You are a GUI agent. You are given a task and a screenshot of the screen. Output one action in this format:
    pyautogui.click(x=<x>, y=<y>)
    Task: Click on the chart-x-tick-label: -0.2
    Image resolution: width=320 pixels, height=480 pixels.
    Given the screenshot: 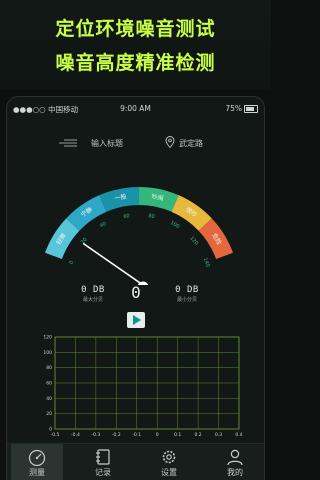 What is the action you would take?
    pyautogui.click(x=116, y=435)
    